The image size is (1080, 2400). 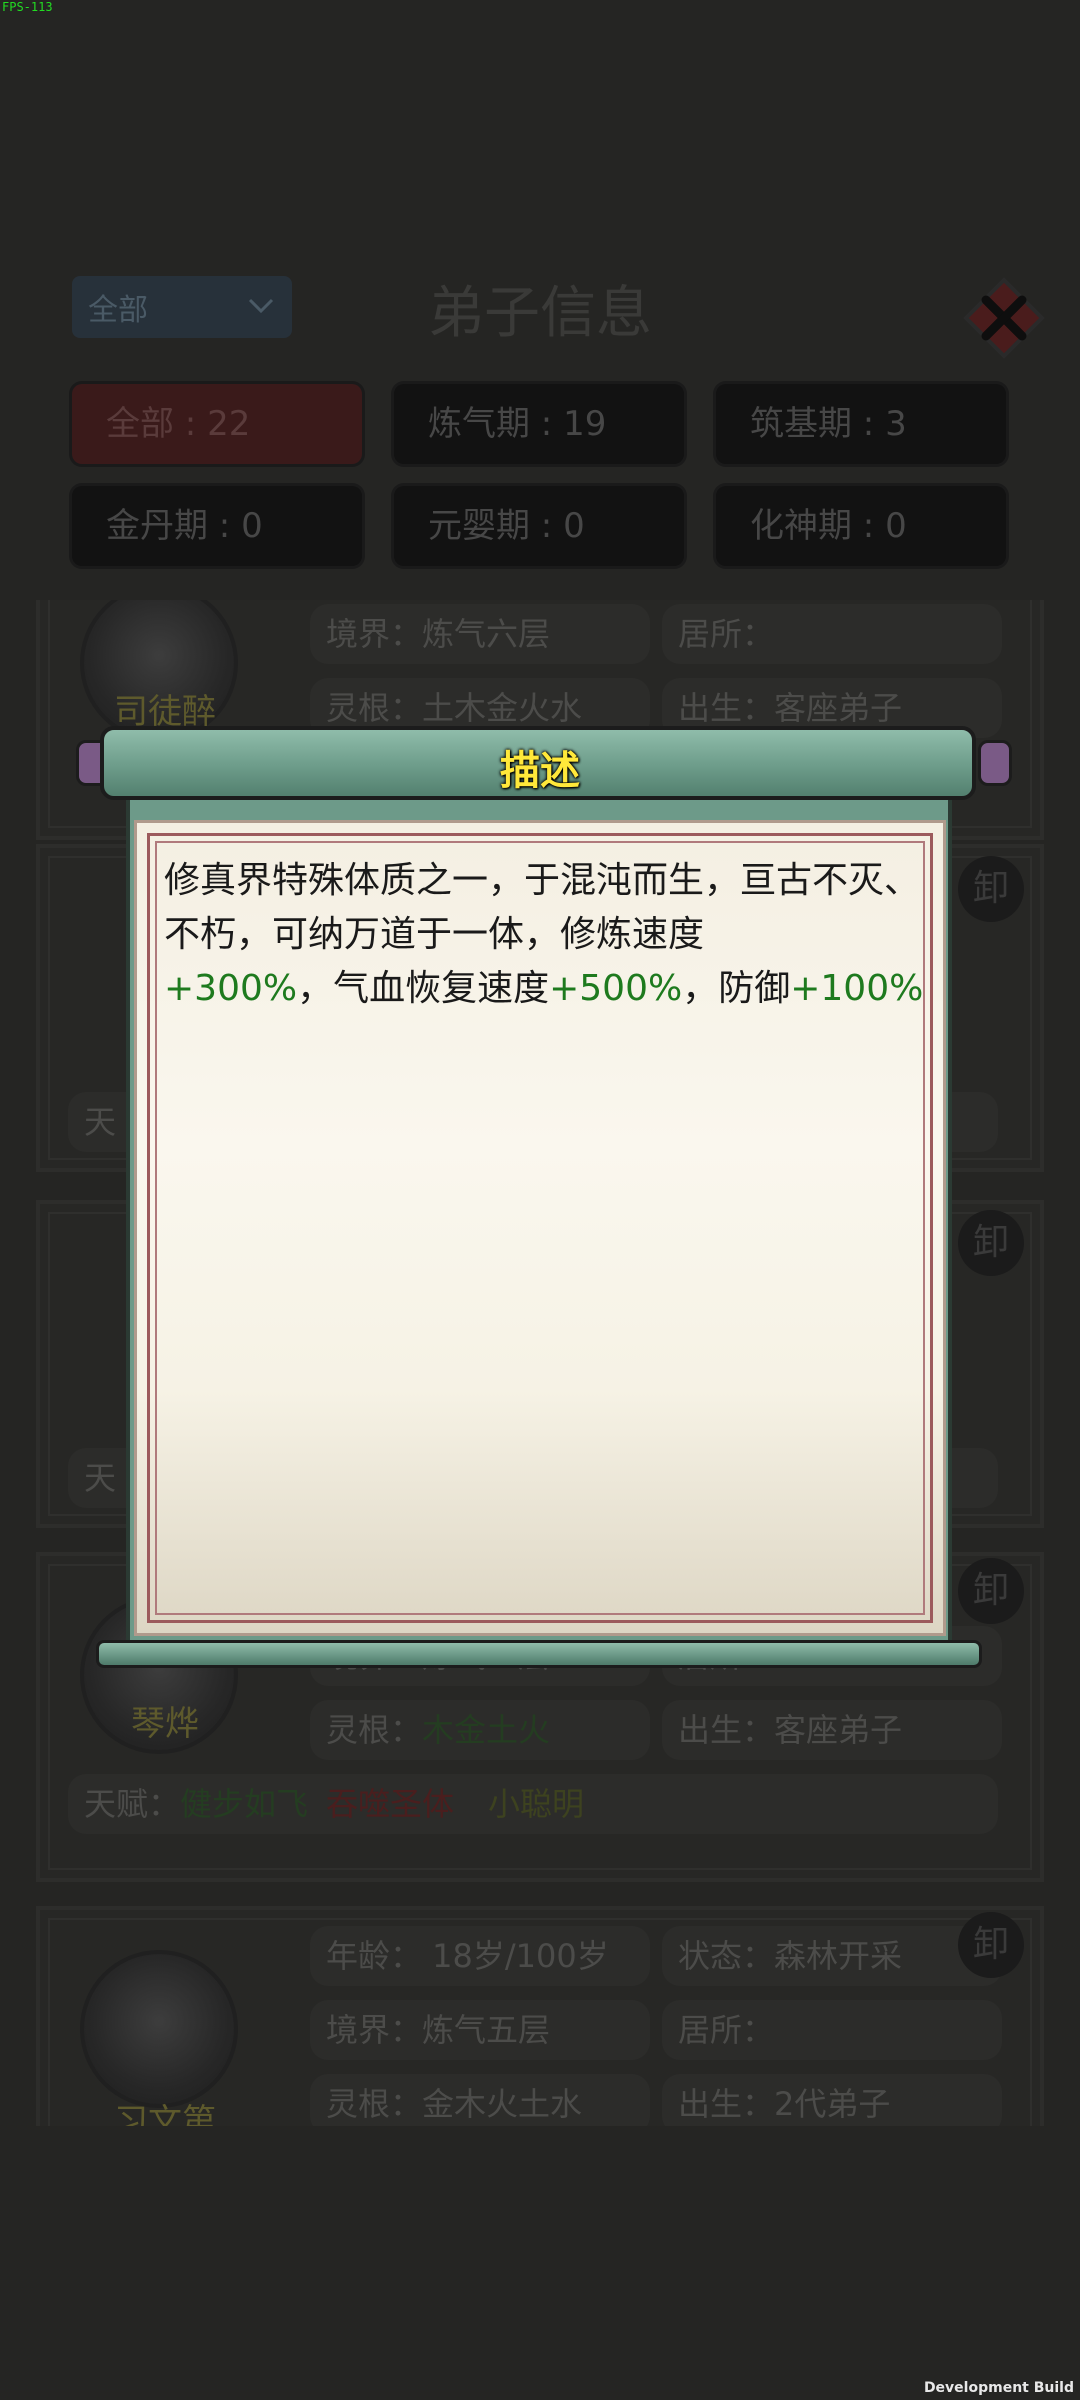 What do you see at coordinates (165, 2114) in the screenshot?
I see `disciple-name: 习文第` at bounding box center [165, 2114].